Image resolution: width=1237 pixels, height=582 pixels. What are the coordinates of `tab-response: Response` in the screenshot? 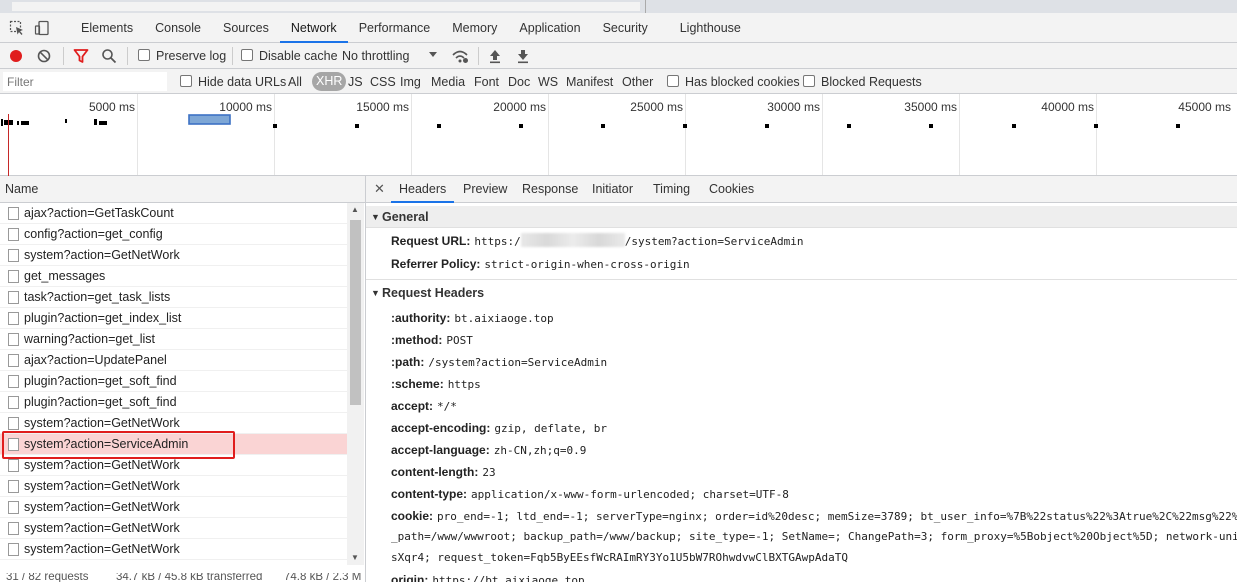 It's located at (550, 189).